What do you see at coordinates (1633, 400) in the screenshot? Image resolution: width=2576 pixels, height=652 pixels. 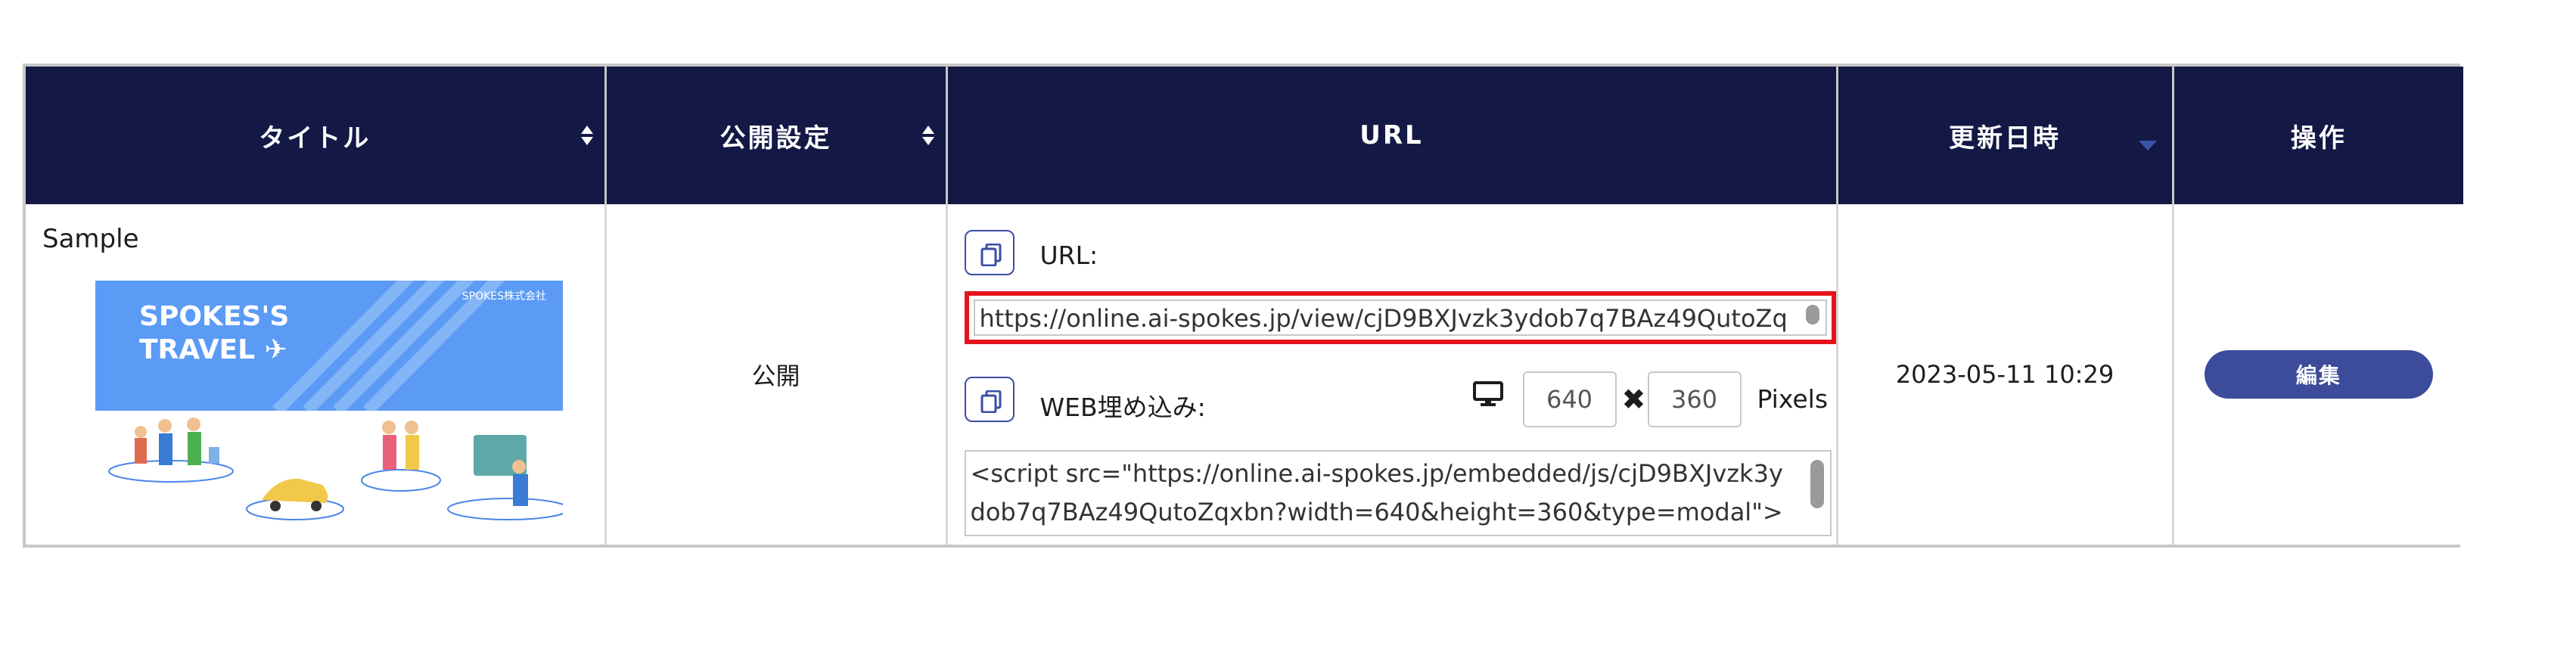 I see `times-icon: ✖` at bounding box center [1633, 400].